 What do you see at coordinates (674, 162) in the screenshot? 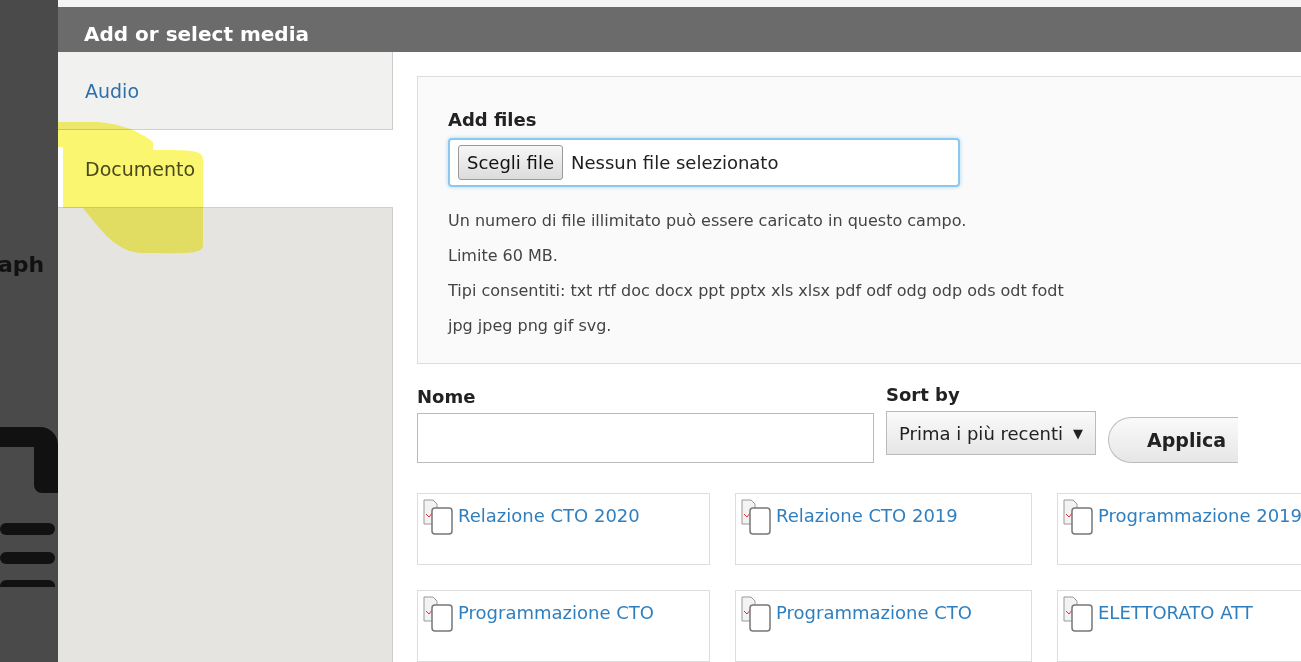
I see `file-status: Nessun file selezionato` at bounding box center [674, 162].